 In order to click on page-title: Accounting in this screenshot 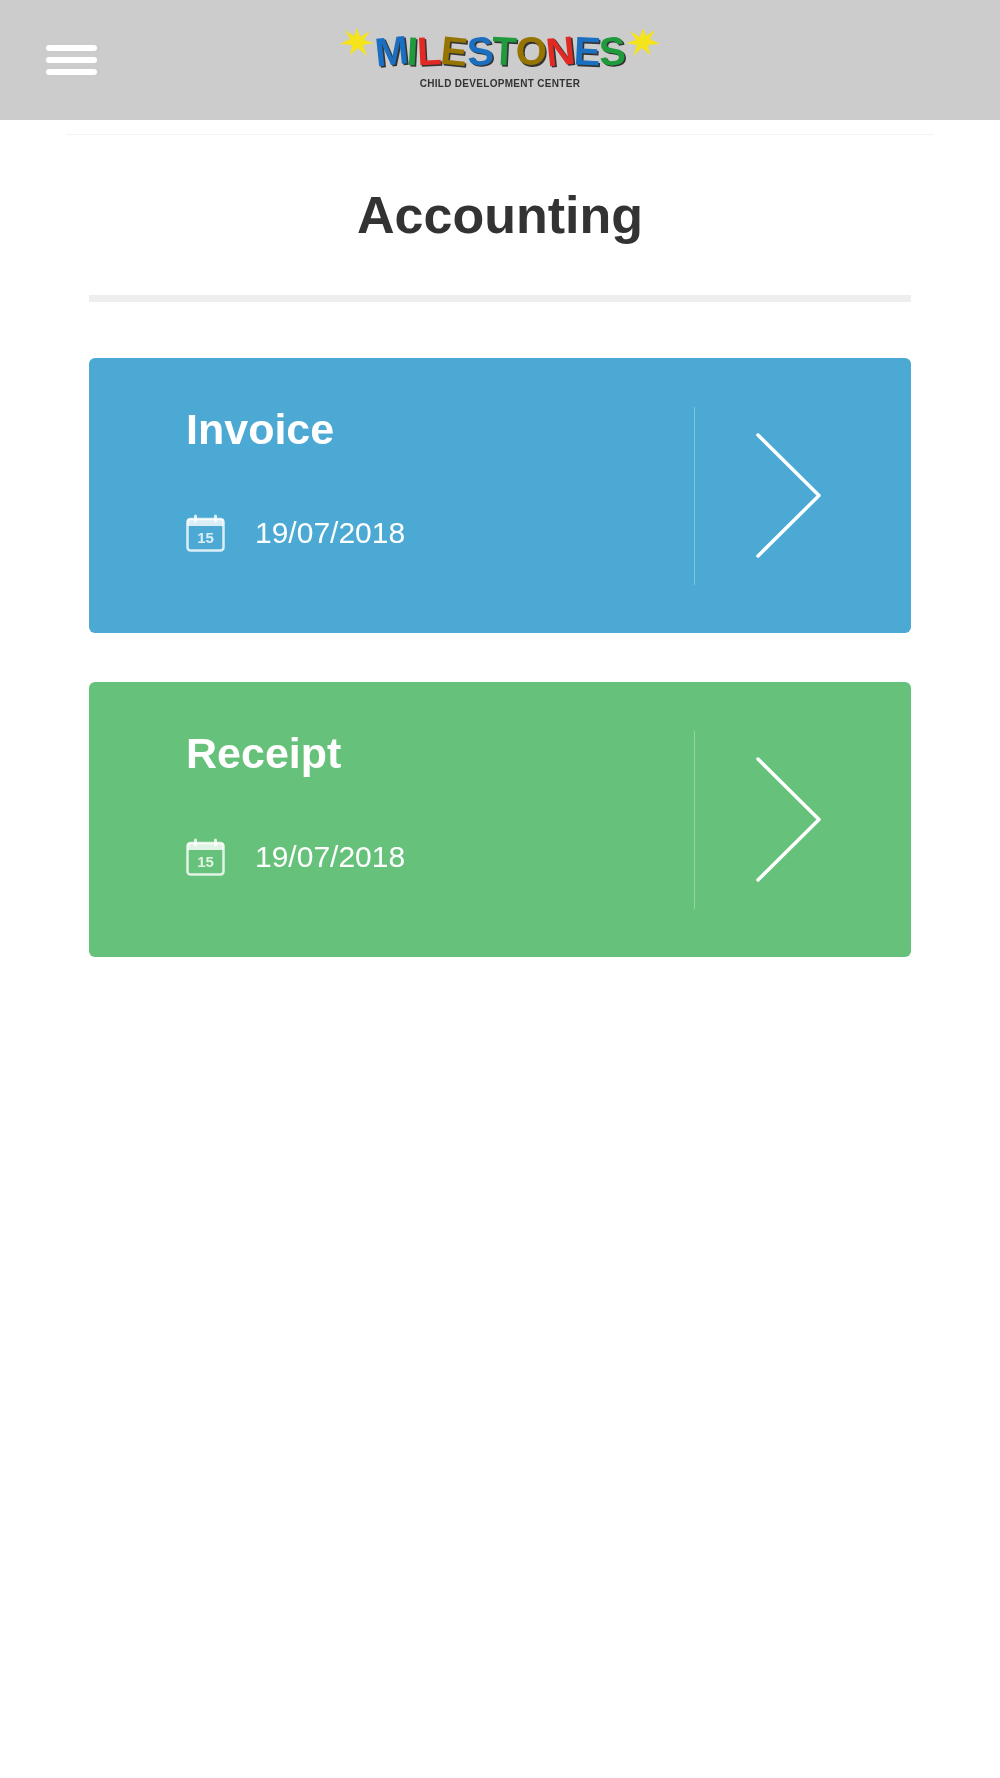, I will do `click(500, 215)`.